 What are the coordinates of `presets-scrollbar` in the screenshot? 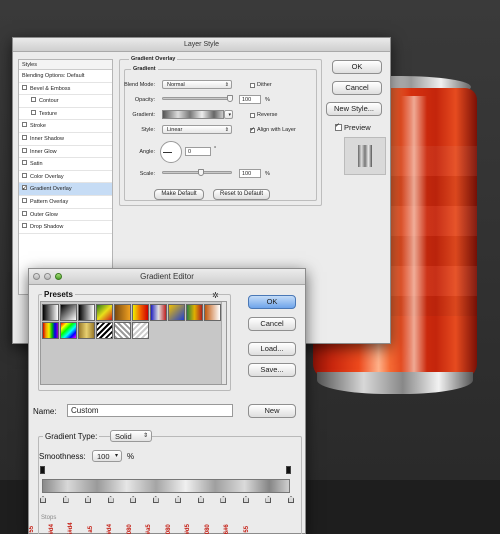 It's located at (223, 343).